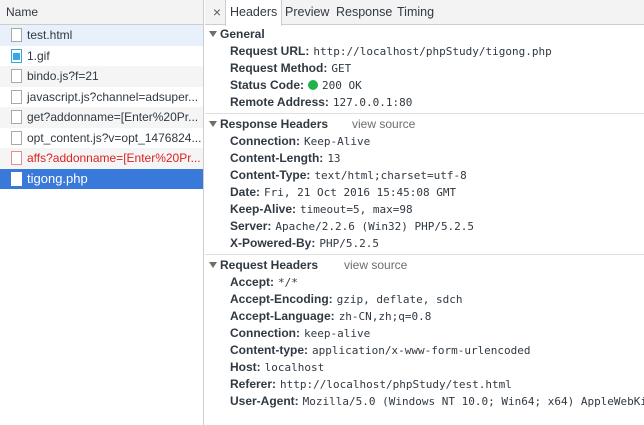 The image size is (644, 425). What do you see at coordinates (424, 158) in the screenshot?
I see `response-header-row: Content-Length: 13` at bounding box center [424, 158].